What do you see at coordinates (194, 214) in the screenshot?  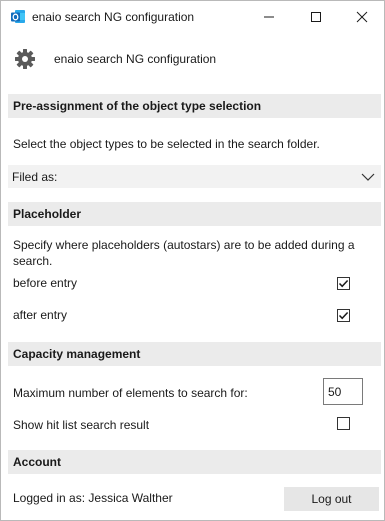 I see `section-heading-placeholder: Placeholder` at bounding box center [194, 214].